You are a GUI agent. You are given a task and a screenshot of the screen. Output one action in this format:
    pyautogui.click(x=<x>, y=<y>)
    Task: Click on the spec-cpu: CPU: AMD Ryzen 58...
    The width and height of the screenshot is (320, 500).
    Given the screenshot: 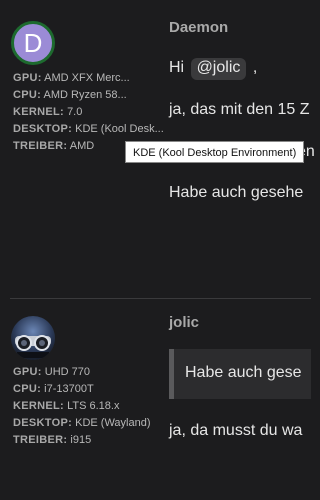 What is the action you would take?
    pyautogui.click(x=70, y=95)
    